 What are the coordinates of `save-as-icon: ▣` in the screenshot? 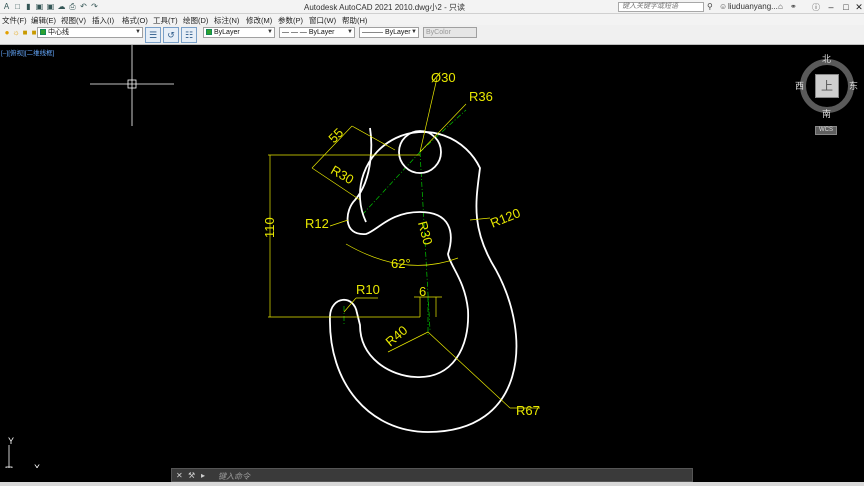 It's located at (50, 6).